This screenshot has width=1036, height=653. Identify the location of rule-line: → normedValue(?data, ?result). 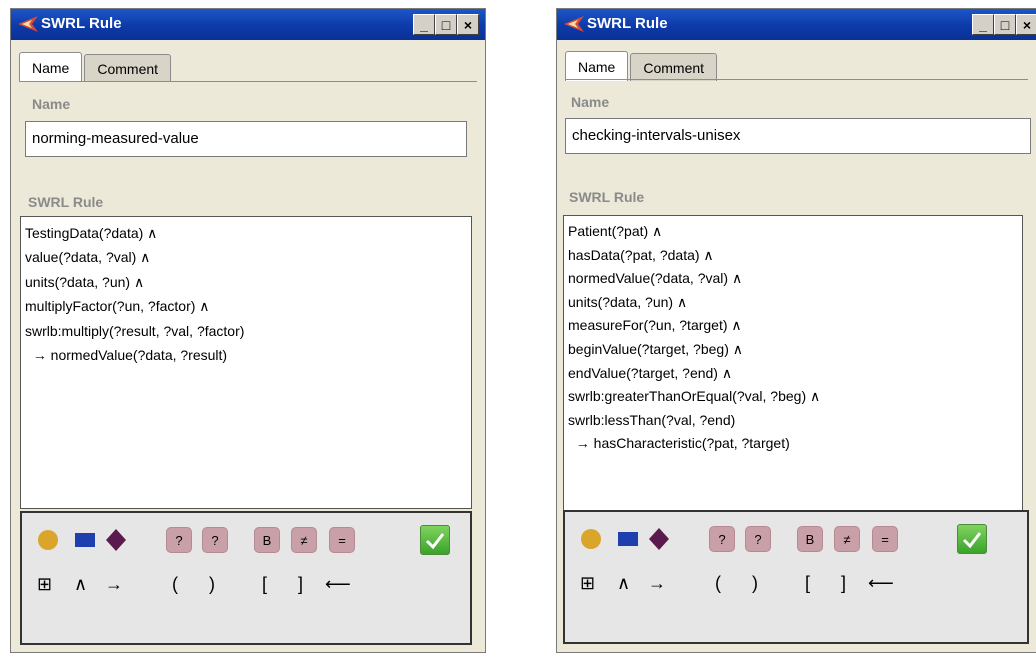
(126, 355).